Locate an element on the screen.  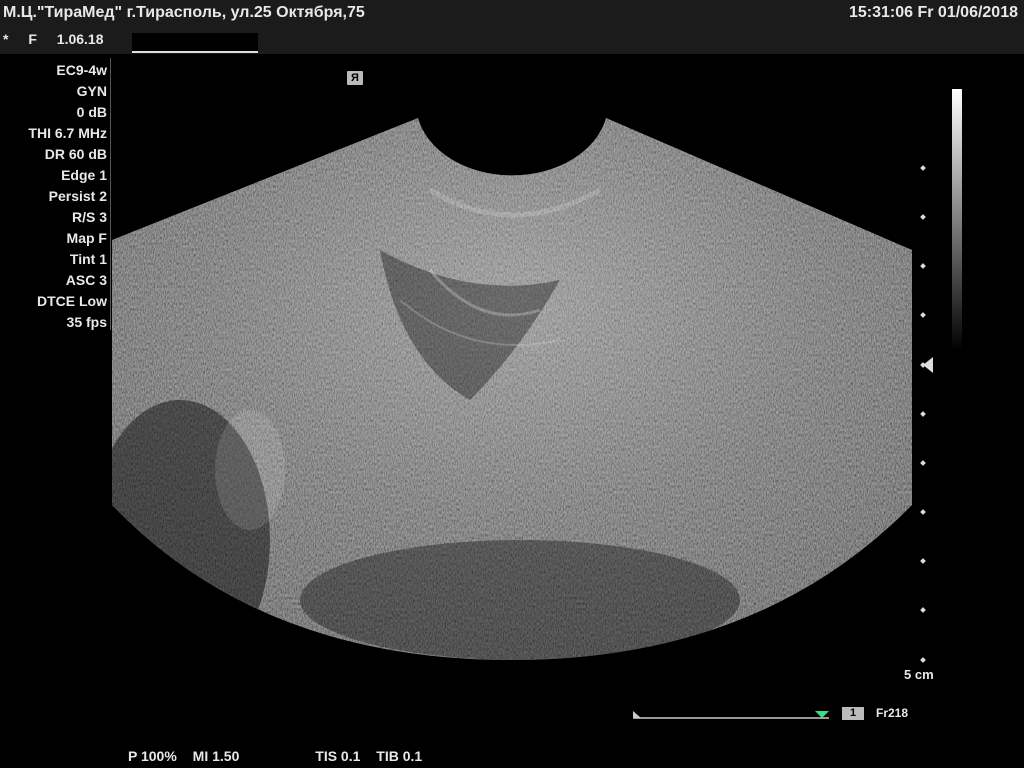
param-fps: 35 fps is located at coordinates (86, 322).